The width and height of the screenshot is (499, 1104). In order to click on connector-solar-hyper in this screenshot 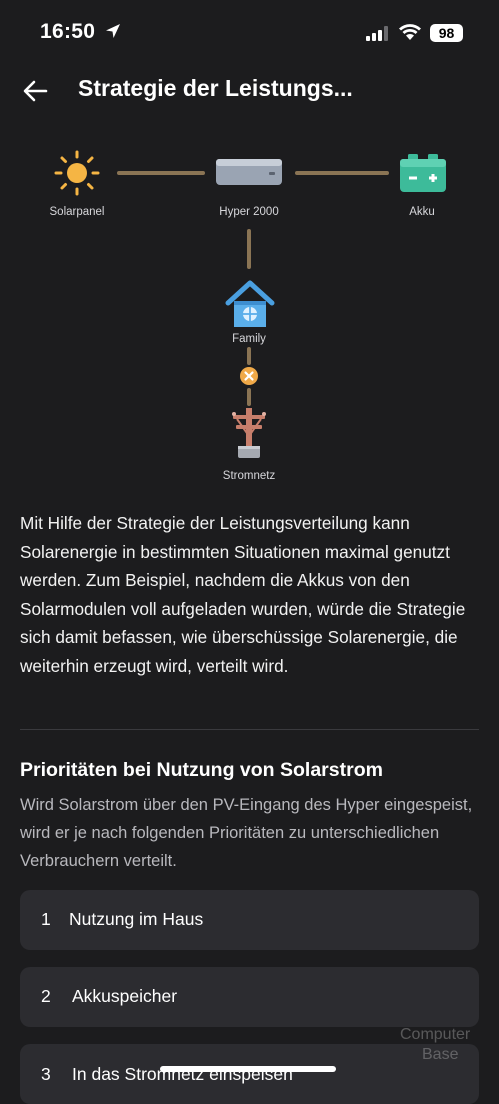, I will do `click(161, 173)`.